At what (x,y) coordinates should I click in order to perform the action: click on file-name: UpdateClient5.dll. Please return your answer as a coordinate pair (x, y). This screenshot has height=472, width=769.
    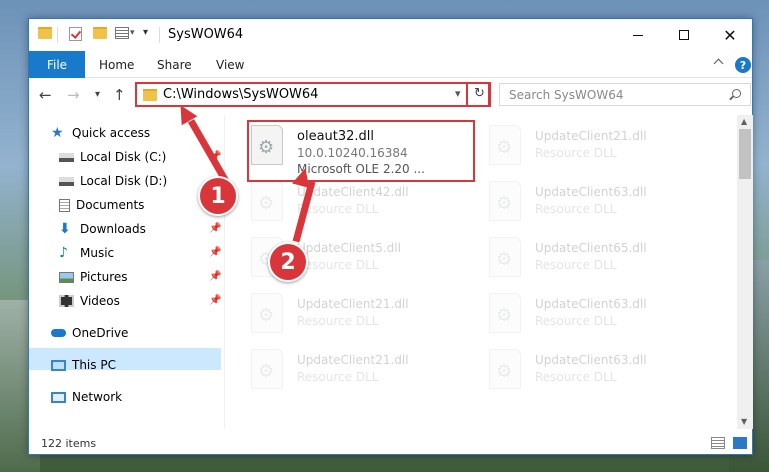
    Looking at the image, I should click on (349, 248).